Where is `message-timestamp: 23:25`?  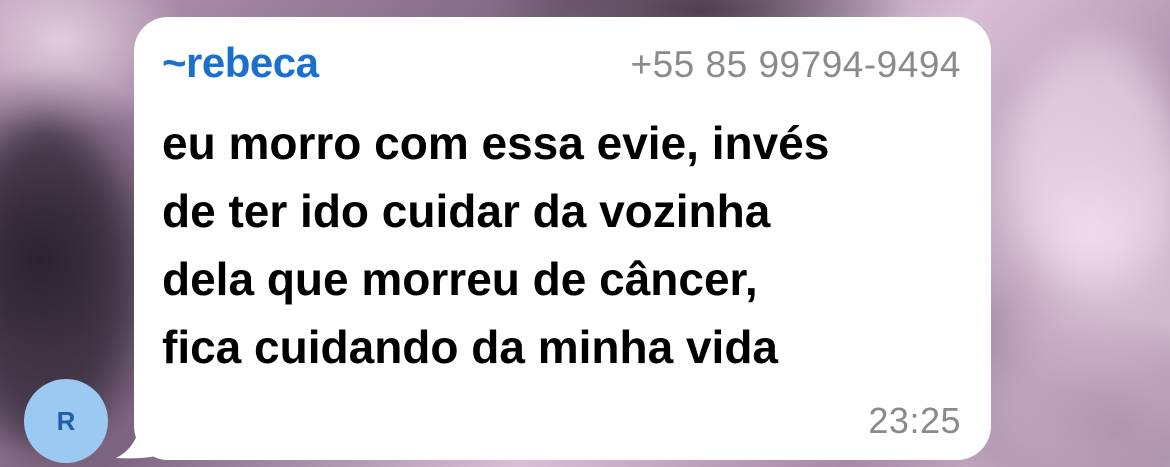 message-timestamp: 23:25 is located at coordinates (914, 420).